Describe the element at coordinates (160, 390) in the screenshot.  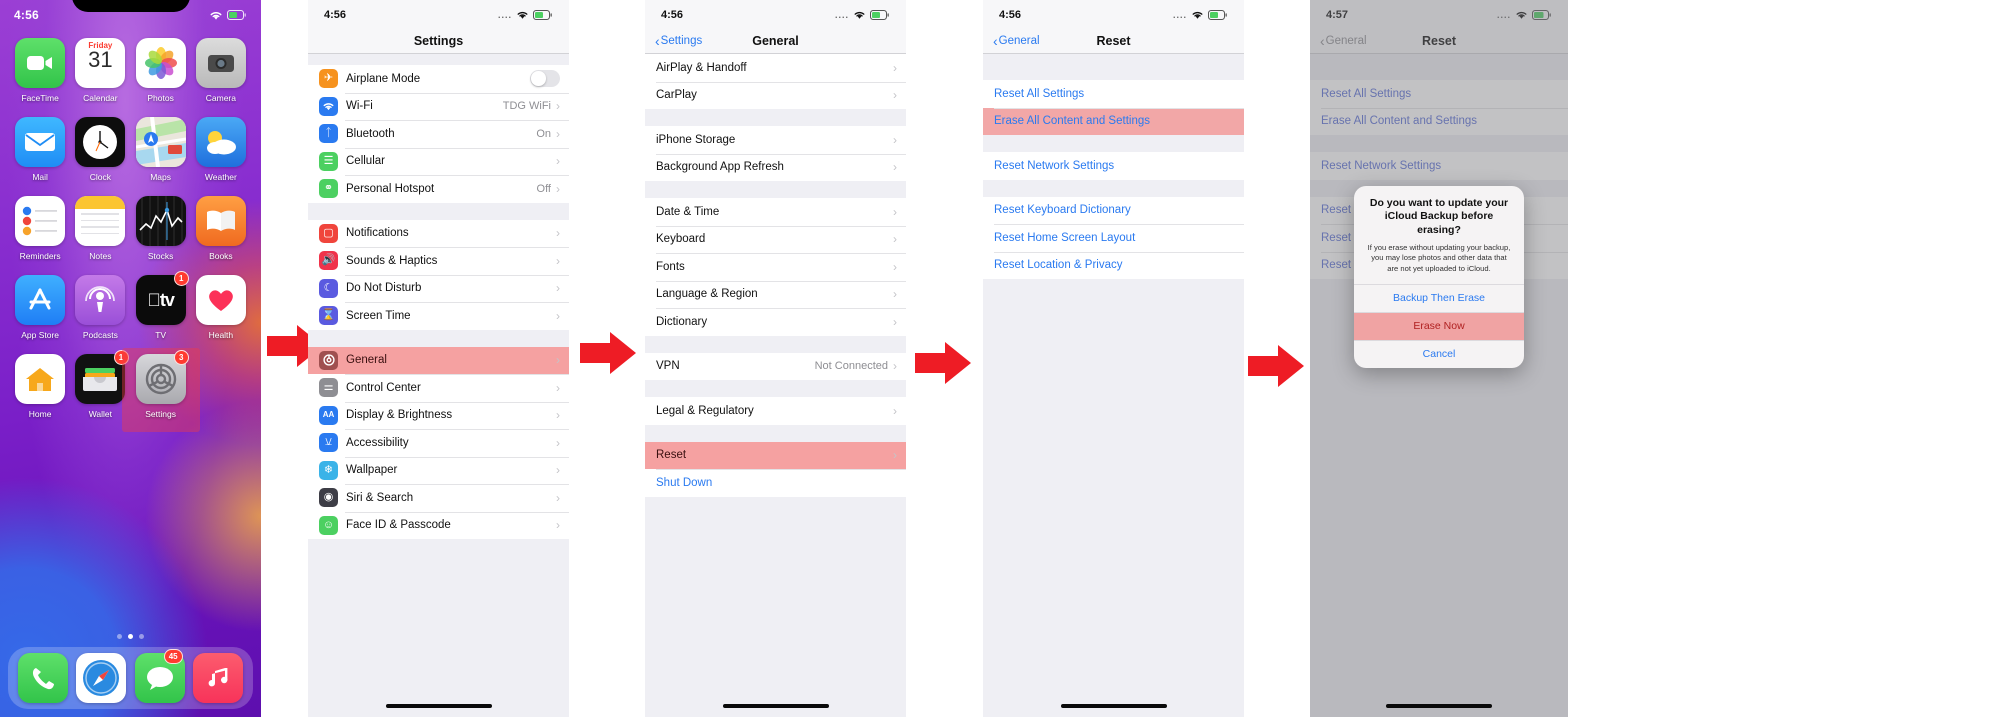
I see `app-settings: 3 Settings` at that location.